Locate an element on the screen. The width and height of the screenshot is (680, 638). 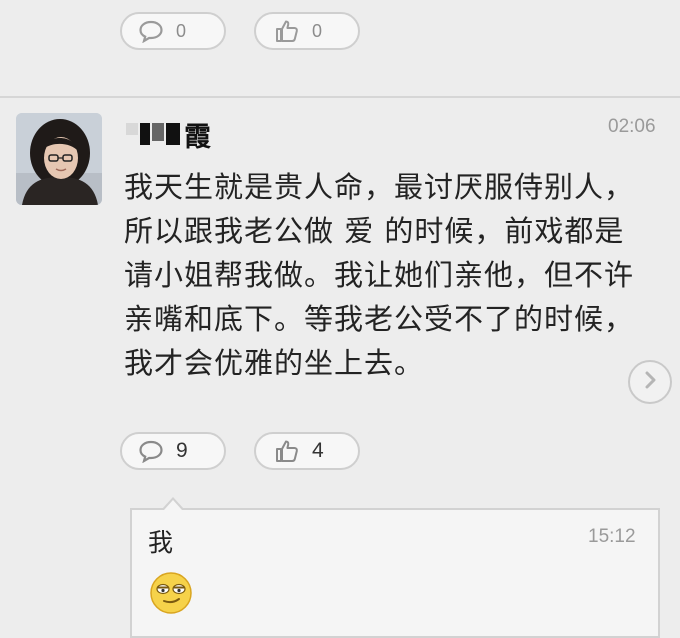
top-comment-count: 0 is located at coordinates (181, 30).